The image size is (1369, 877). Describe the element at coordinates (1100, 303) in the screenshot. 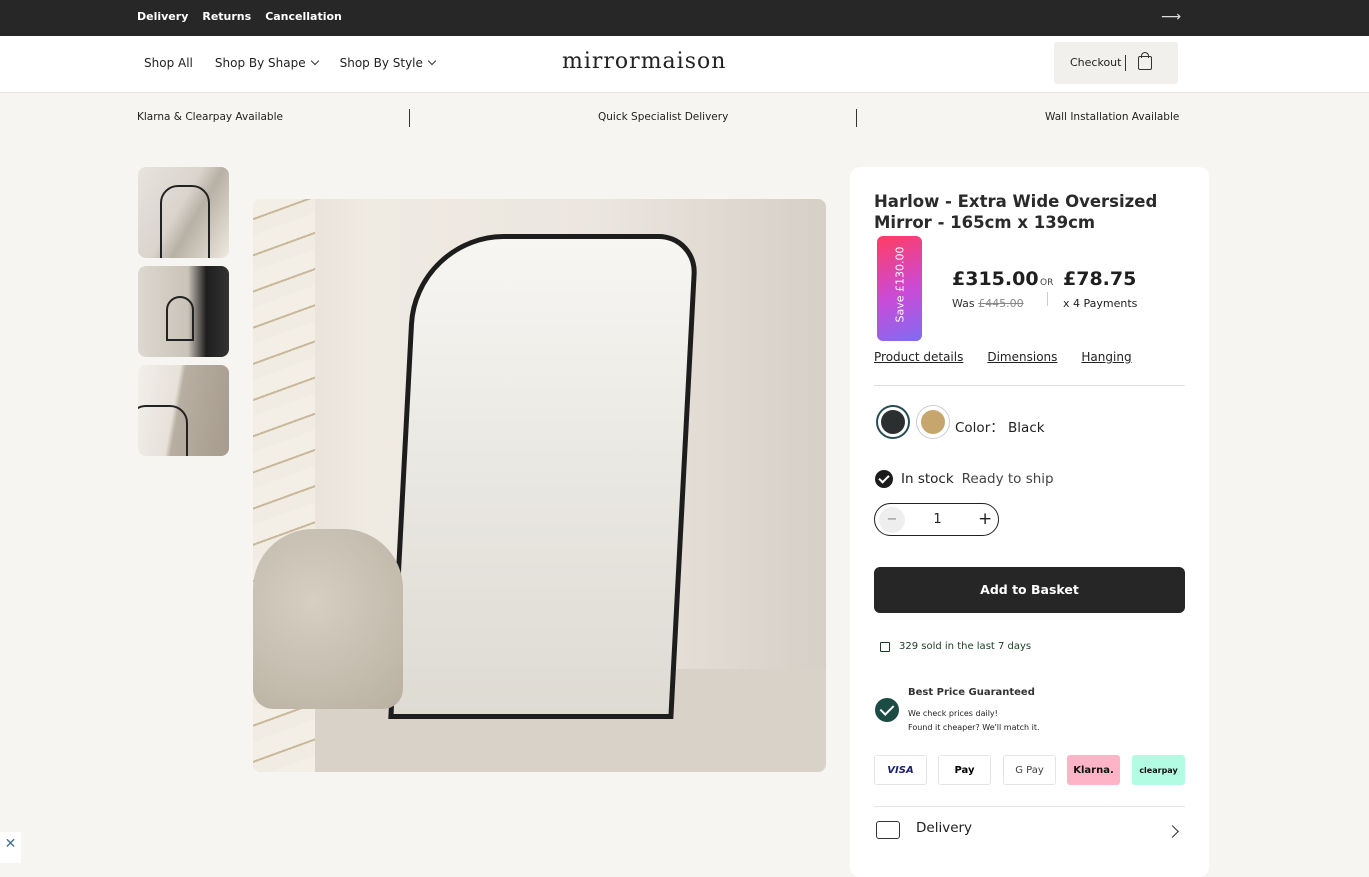

I see `installment-count: x 4 Payments` at that location.